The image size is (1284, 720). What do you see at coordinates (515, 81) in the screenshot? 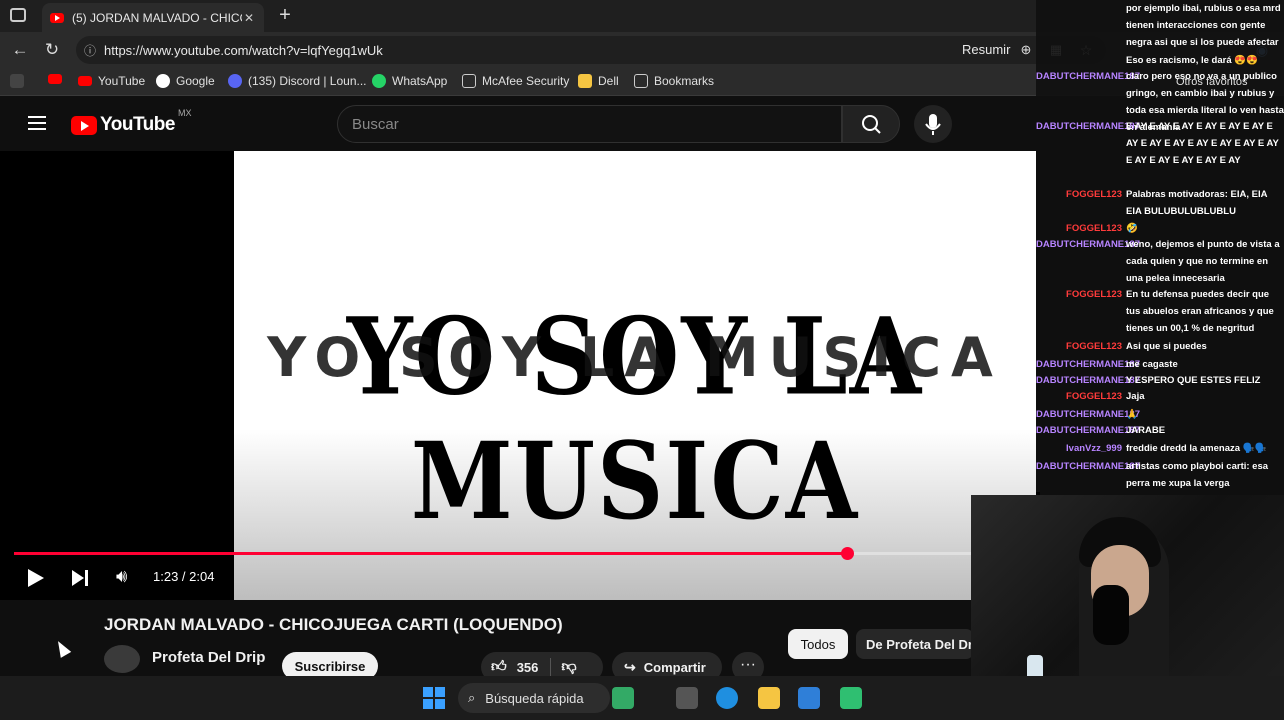
I see `bookmark-mcafee: McAfee Security` at bounding box center [515, 81].